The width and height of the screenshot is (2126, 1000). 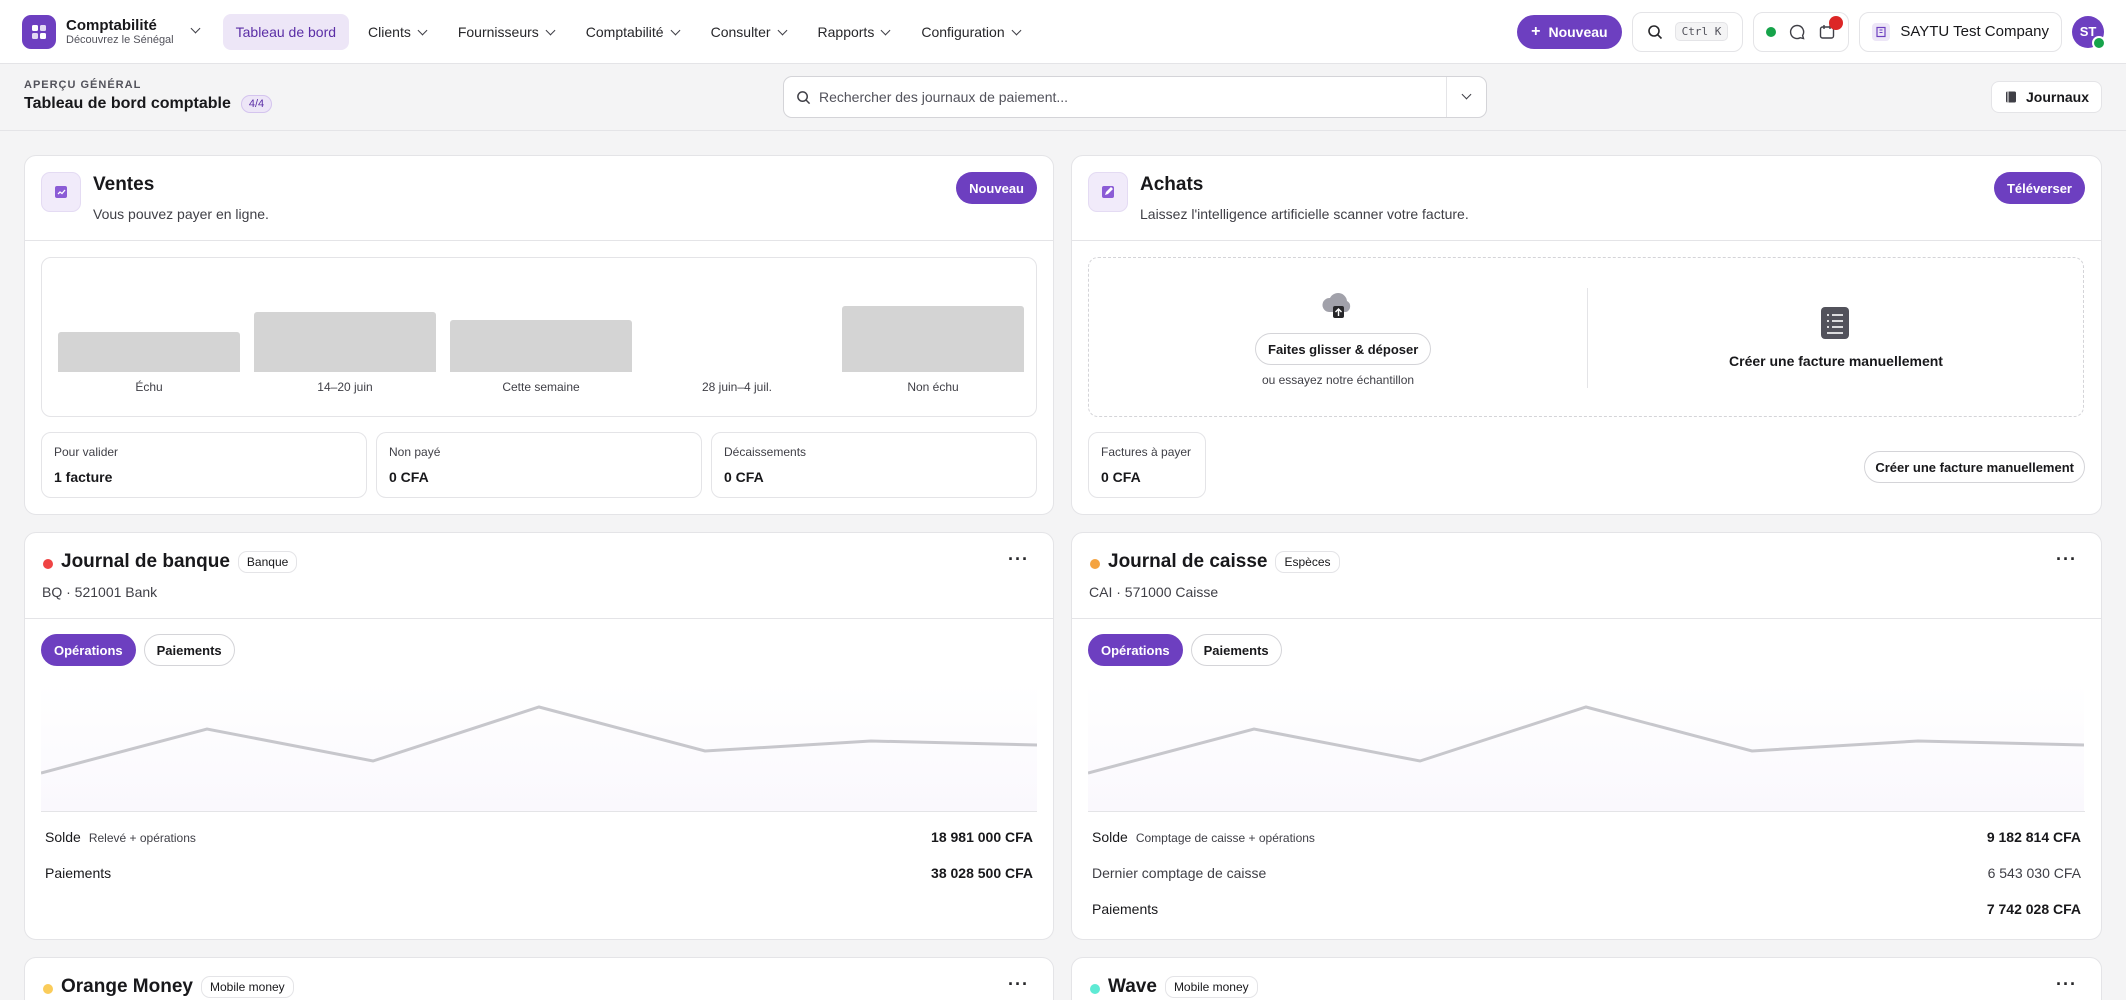 What do you see at coordinates (1307, 562) in the screenshot?
I see `journal-type-tag: Espèces` at bounding box center [1307, 562].